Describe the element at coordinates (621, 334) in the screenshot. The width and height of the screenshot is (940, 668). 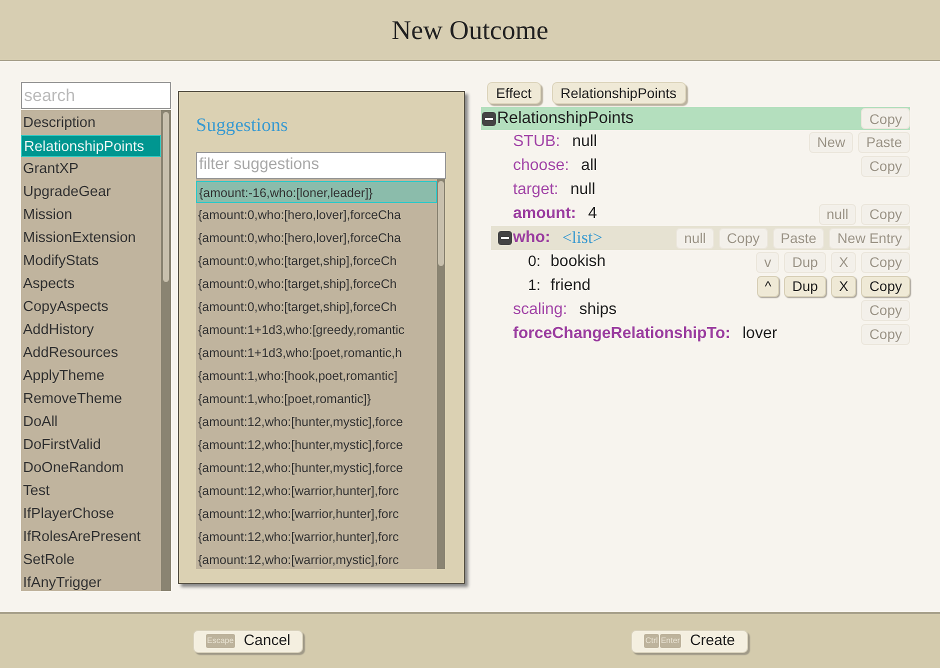
I see `field-key: forceChangeRelationshipTo:` at that location.